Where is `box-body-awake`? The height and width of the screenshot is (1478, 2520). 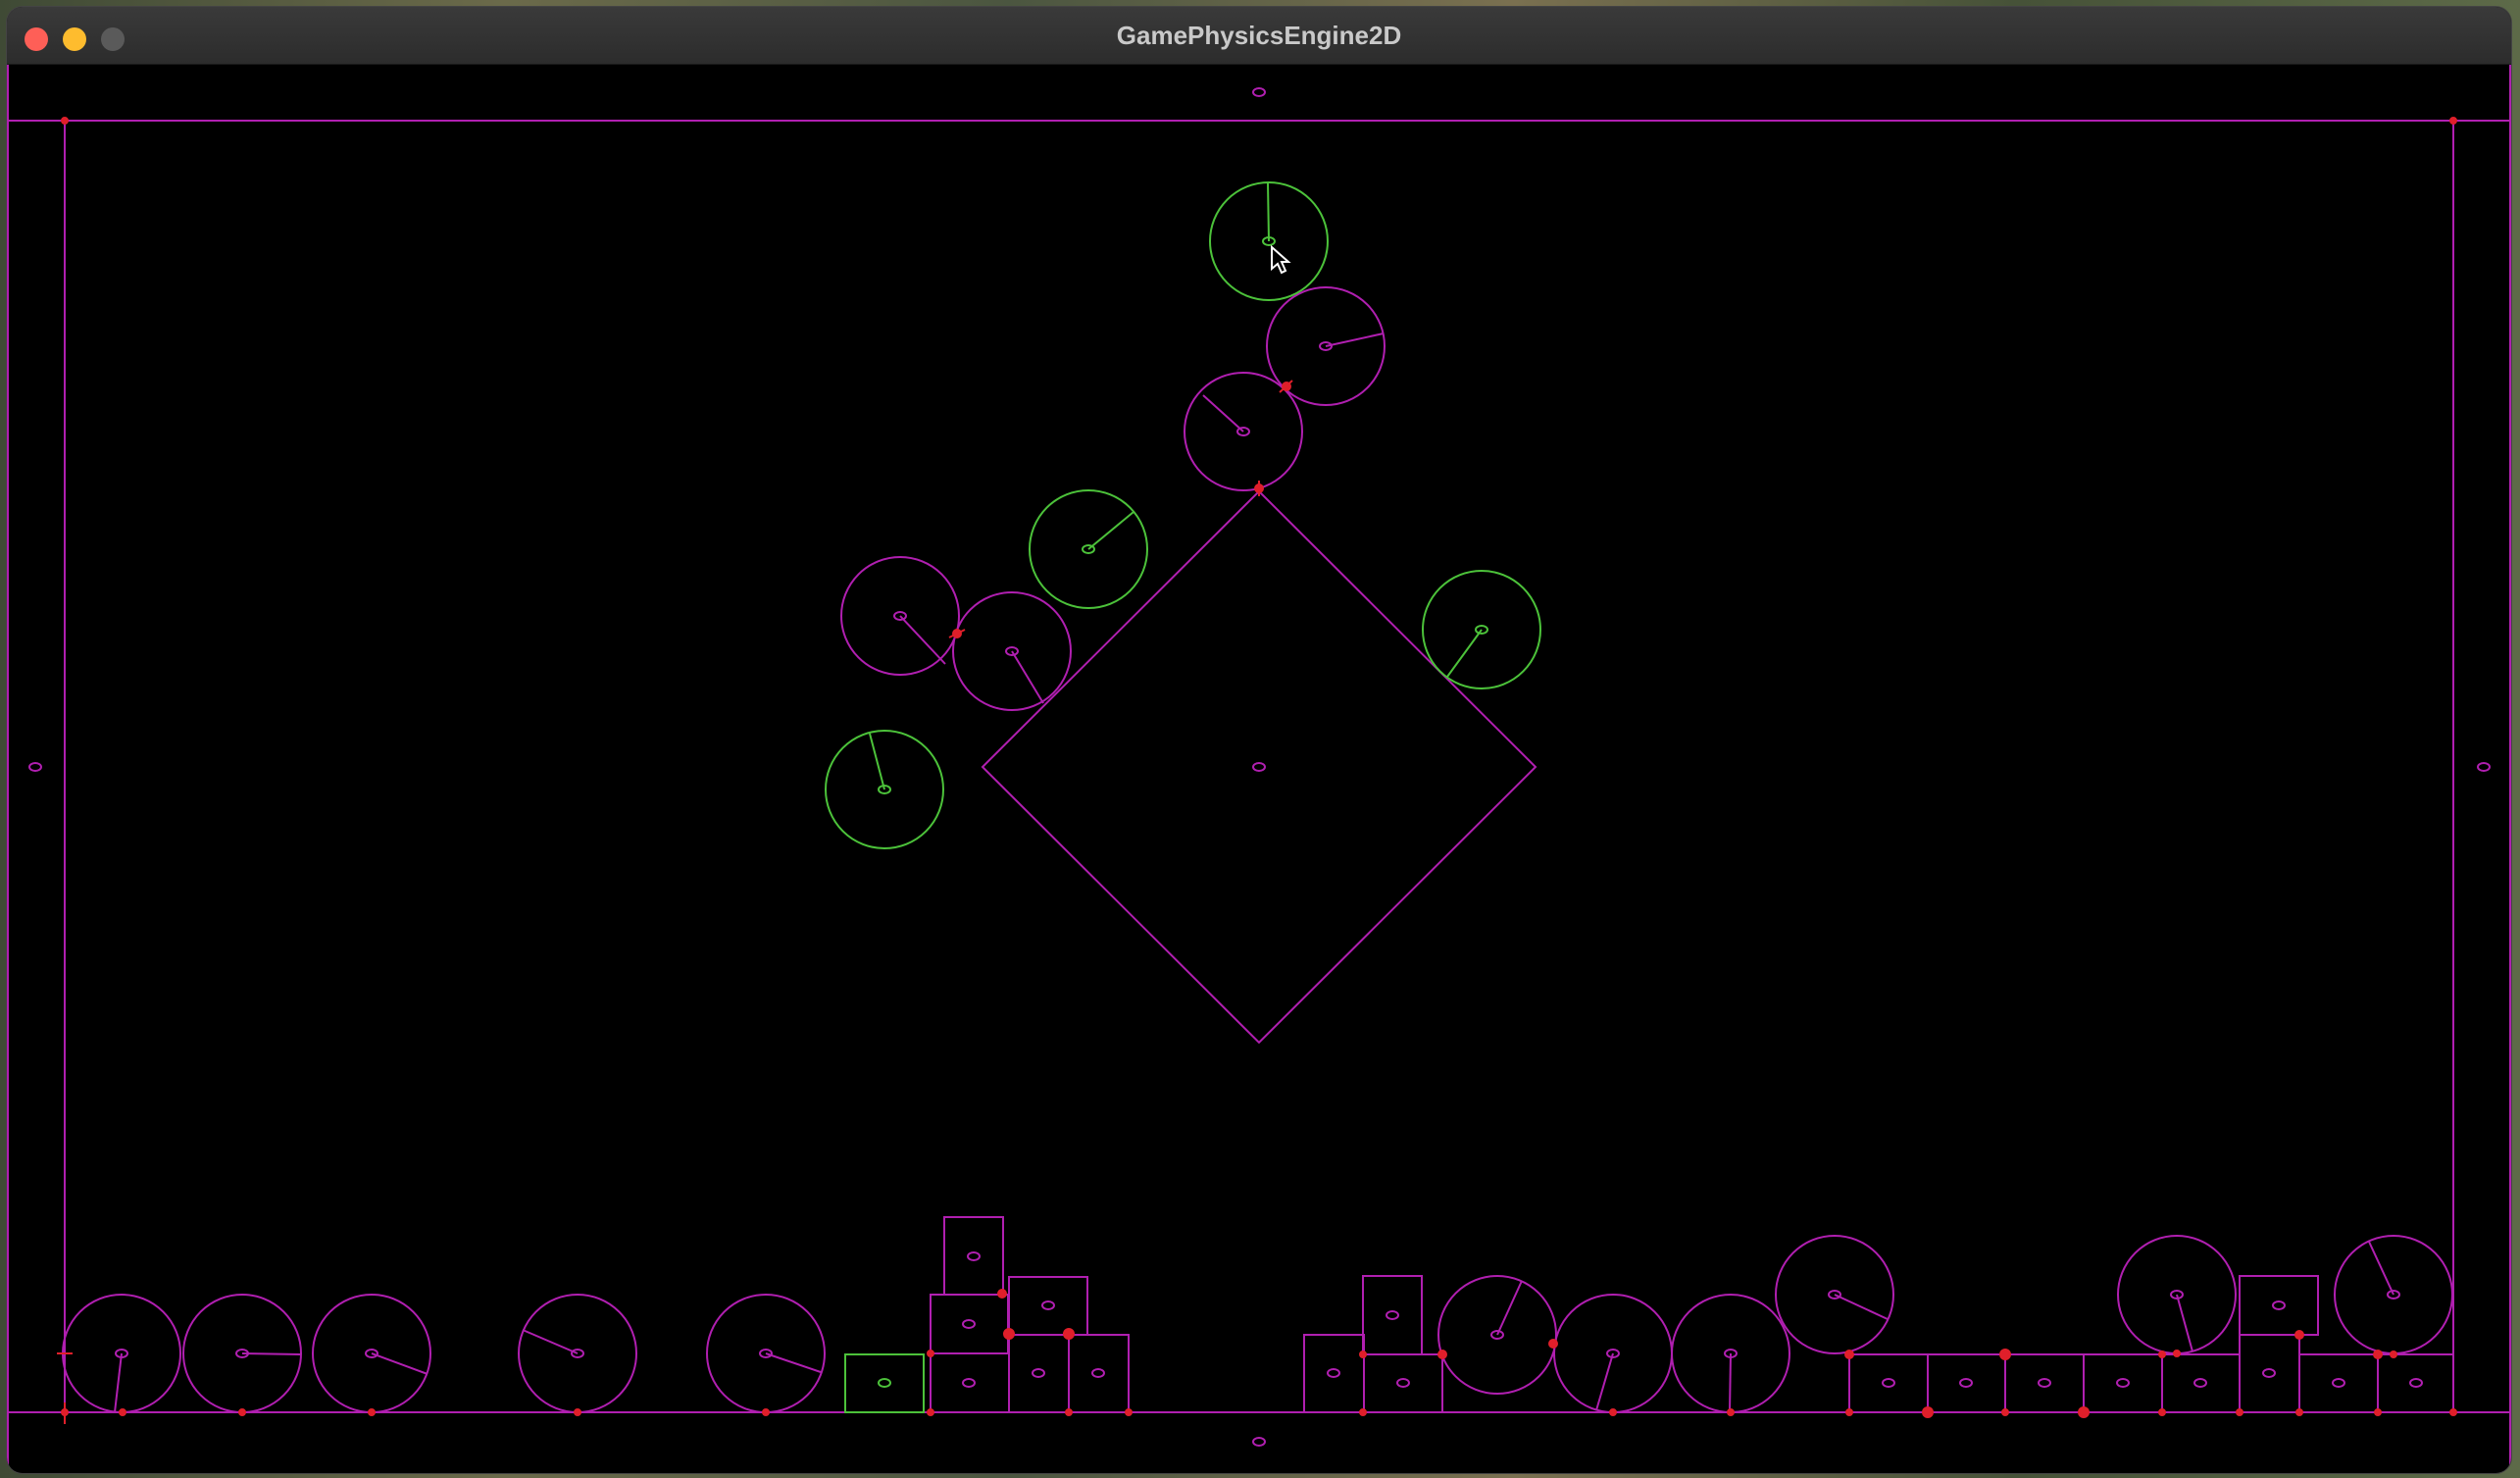 box-body-awake is located at coordinates (884, 1383).